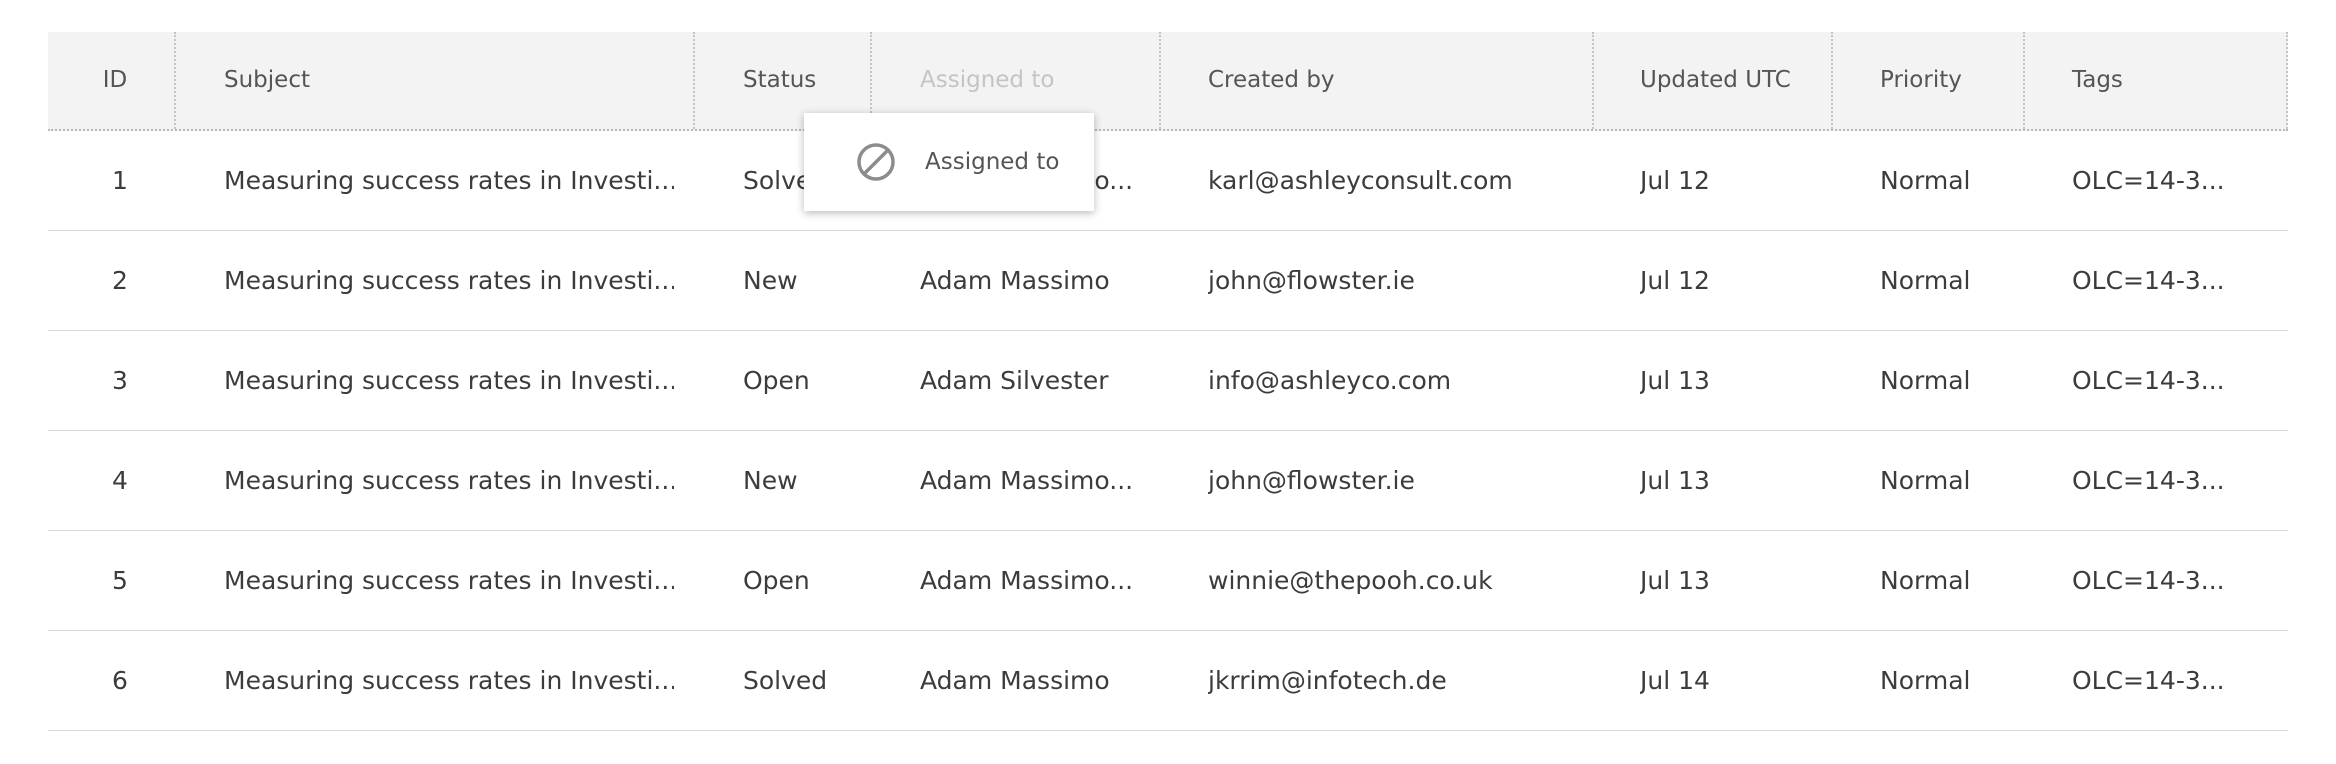 The image size is (2336, 764). Describe the element at coordinates (120, 280) in the screenshot. I see `cell-id: 2` at that location.